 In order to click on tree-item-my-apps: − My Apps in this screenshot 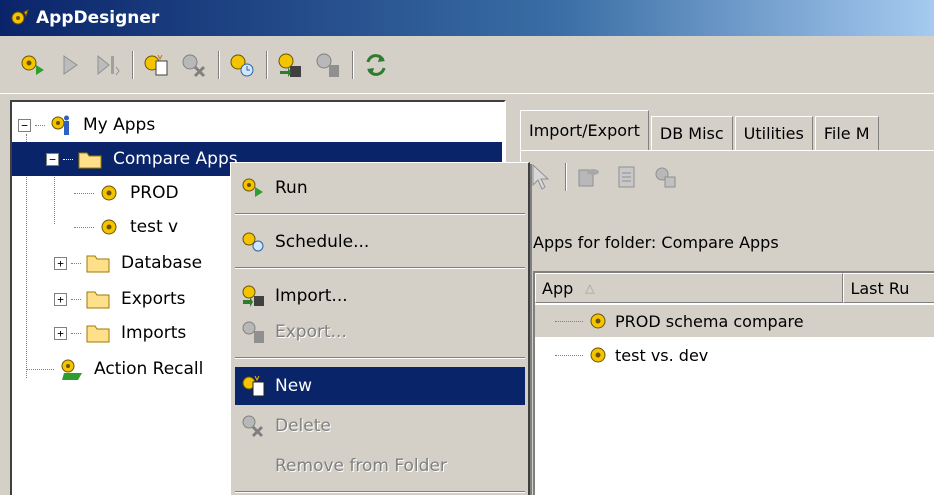, I will do `click(88, 125)`.